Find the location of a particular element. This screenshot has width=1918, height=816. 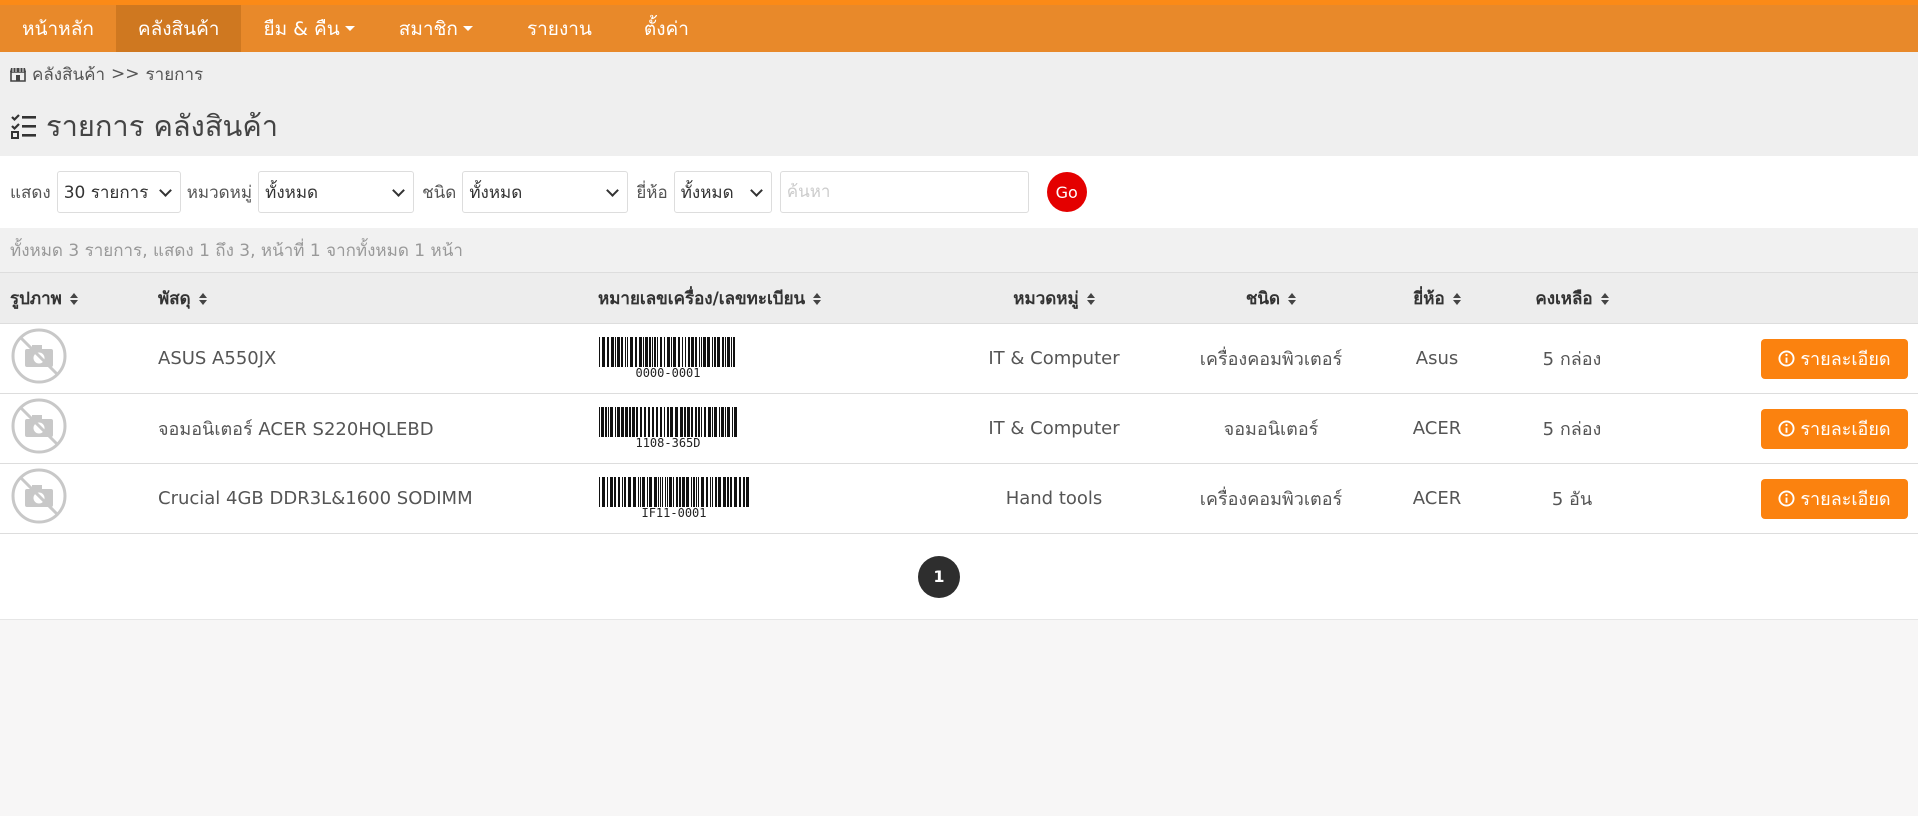

nav-inventory: คลังสินค้า is located at coordinates (178, 28).